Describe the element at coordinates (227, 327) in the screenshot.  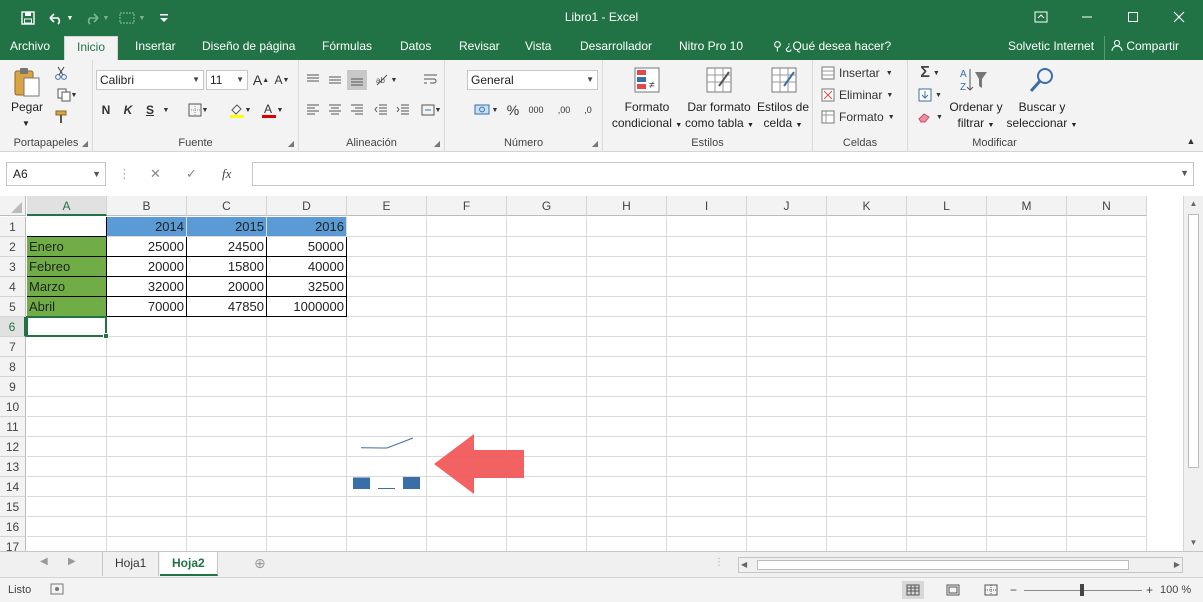
I see `cell-c6` at that location.